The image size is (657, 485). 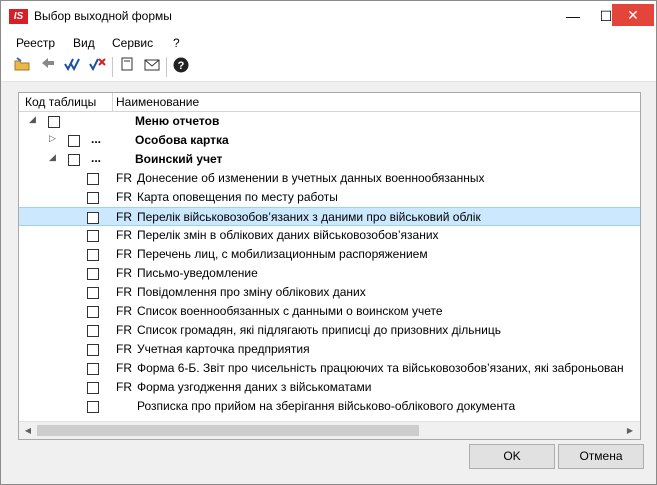 What do you see at coordinates (197, 273) in the screenshot?
I see `row-name: Письмо-уведомление` at bounding box center [197, 273].